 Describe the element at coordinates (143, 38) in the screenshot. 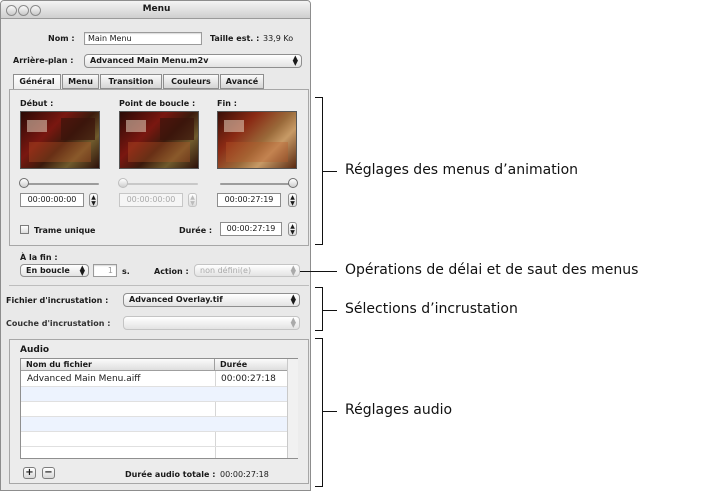

I see `name-field: Main Menu` at that location.